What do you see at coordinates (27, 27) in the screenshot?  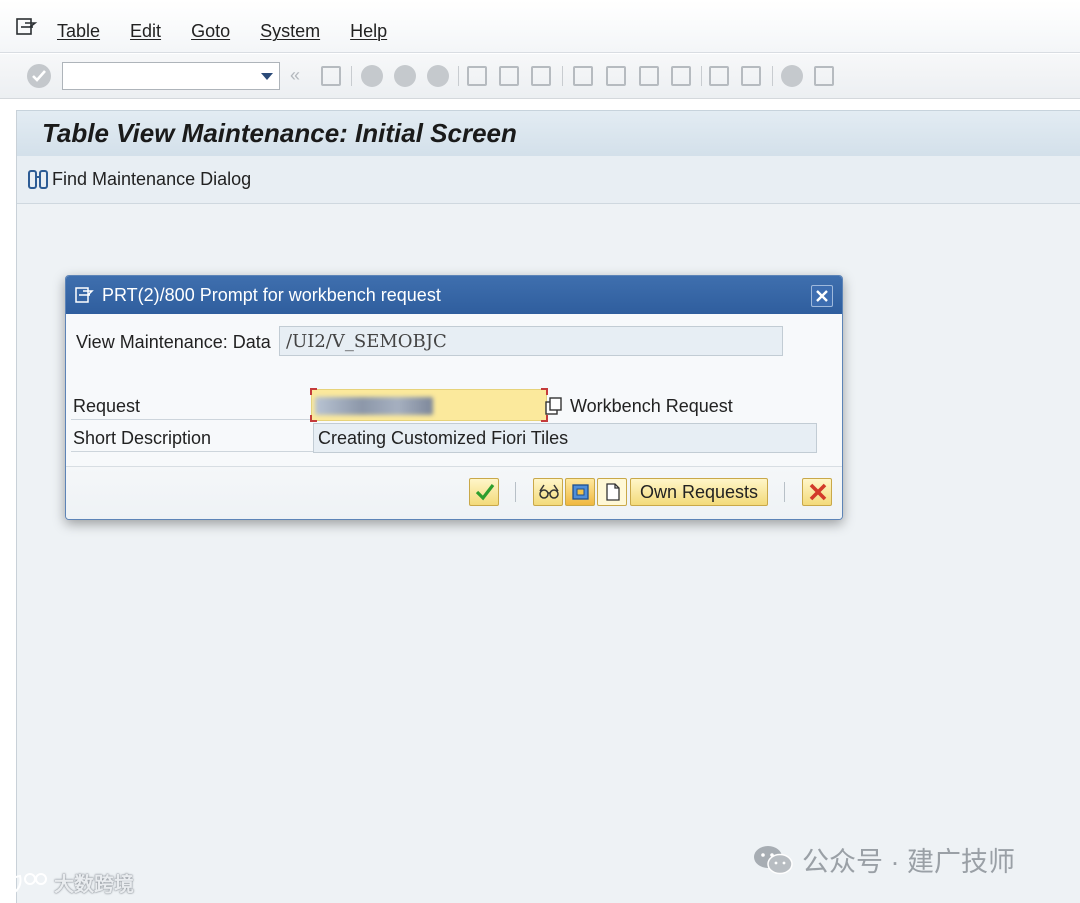 I see `system-menu-icon` at bounding box center [27, 27].